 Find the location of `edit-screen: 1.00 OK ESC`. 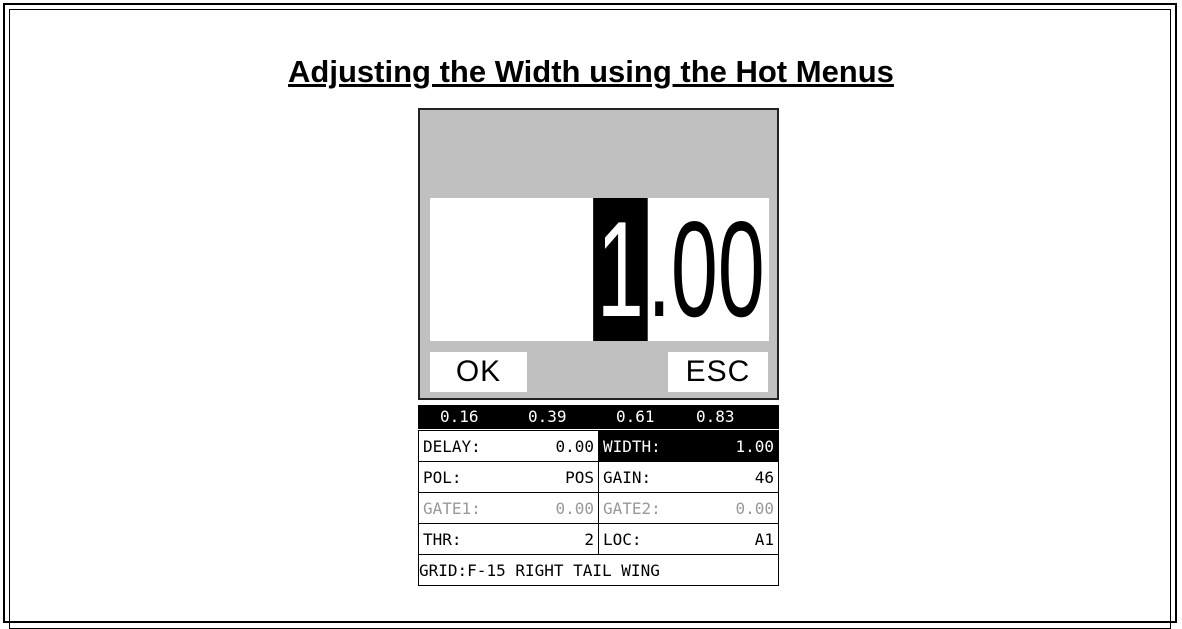

edit-screen: 1.00 OK ESC is located at coordinates (598, 254).